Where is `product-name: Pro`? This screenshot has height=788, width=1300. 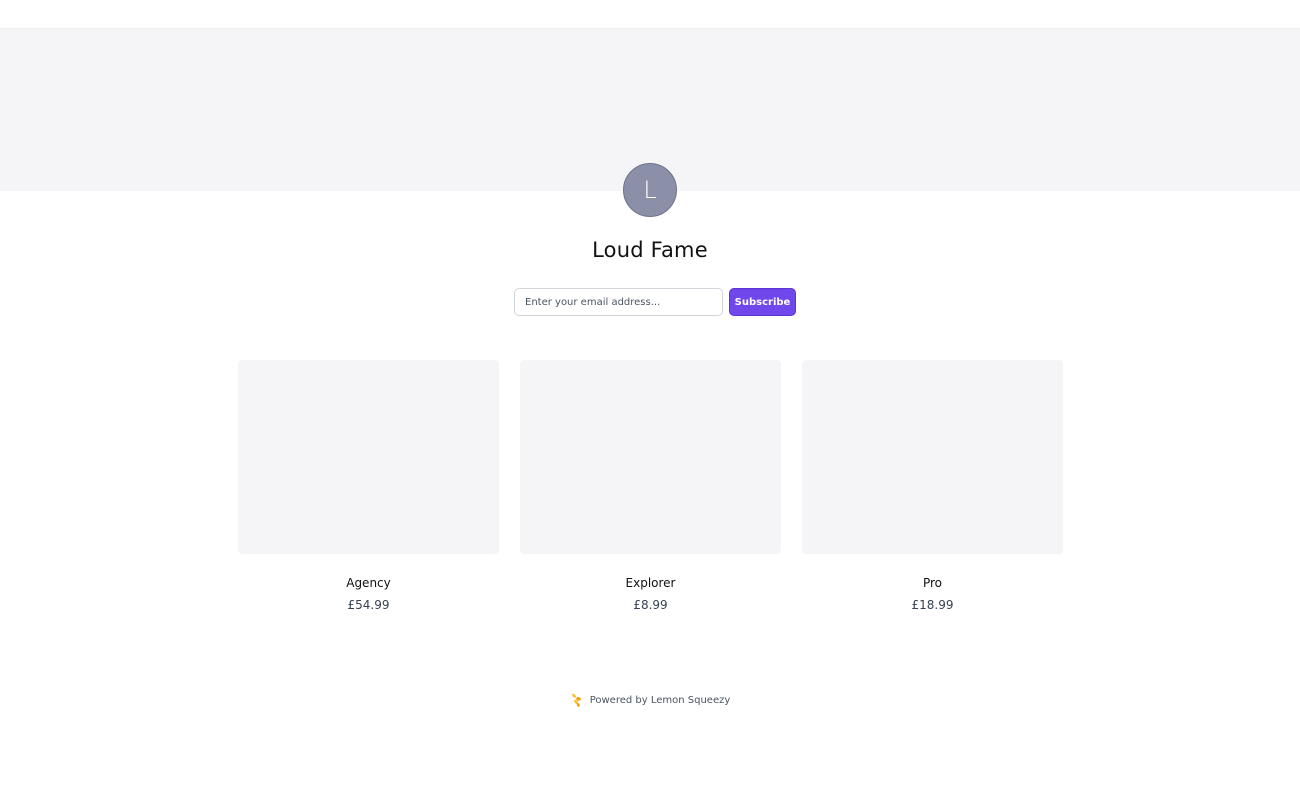 product-name: Pro is located at coordinates (932, 583).